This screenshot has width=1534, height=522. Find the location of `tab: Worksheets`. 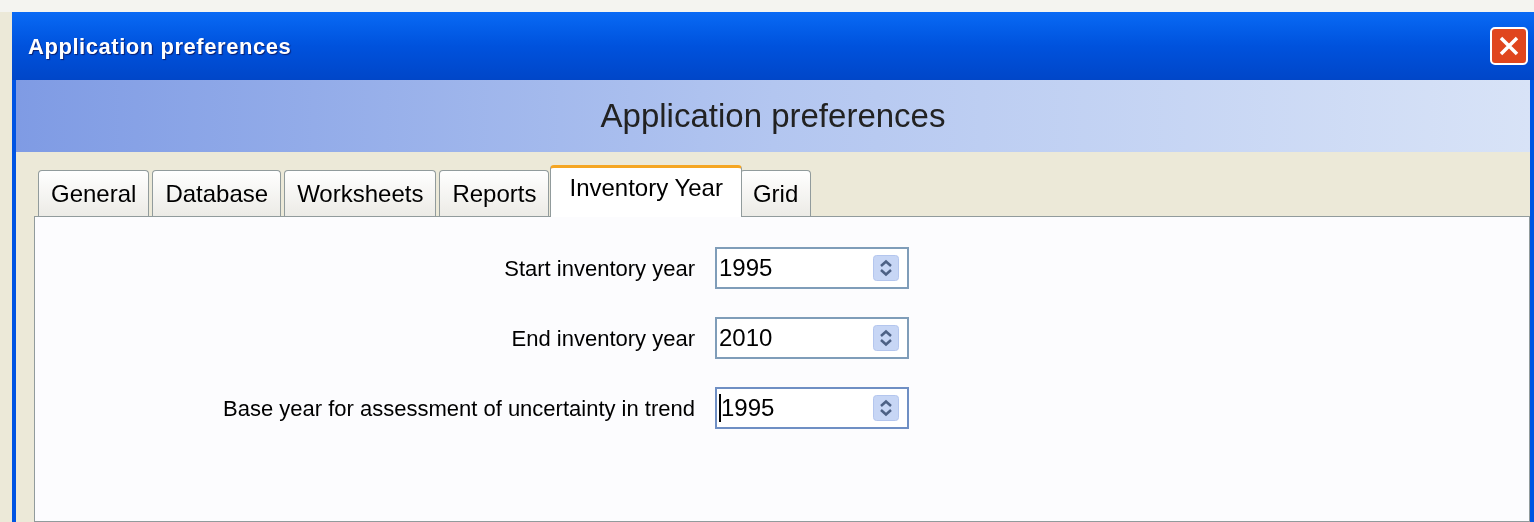

tab: Worksheets is located at coordinates (360, 193).